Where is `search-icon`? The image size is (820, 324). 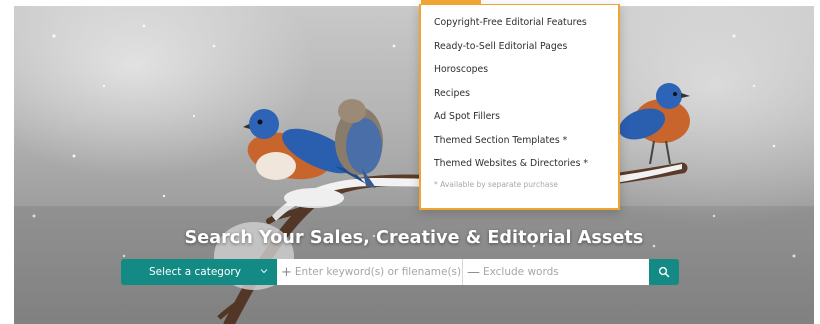 search-icon is located at coordinates (664, 272).